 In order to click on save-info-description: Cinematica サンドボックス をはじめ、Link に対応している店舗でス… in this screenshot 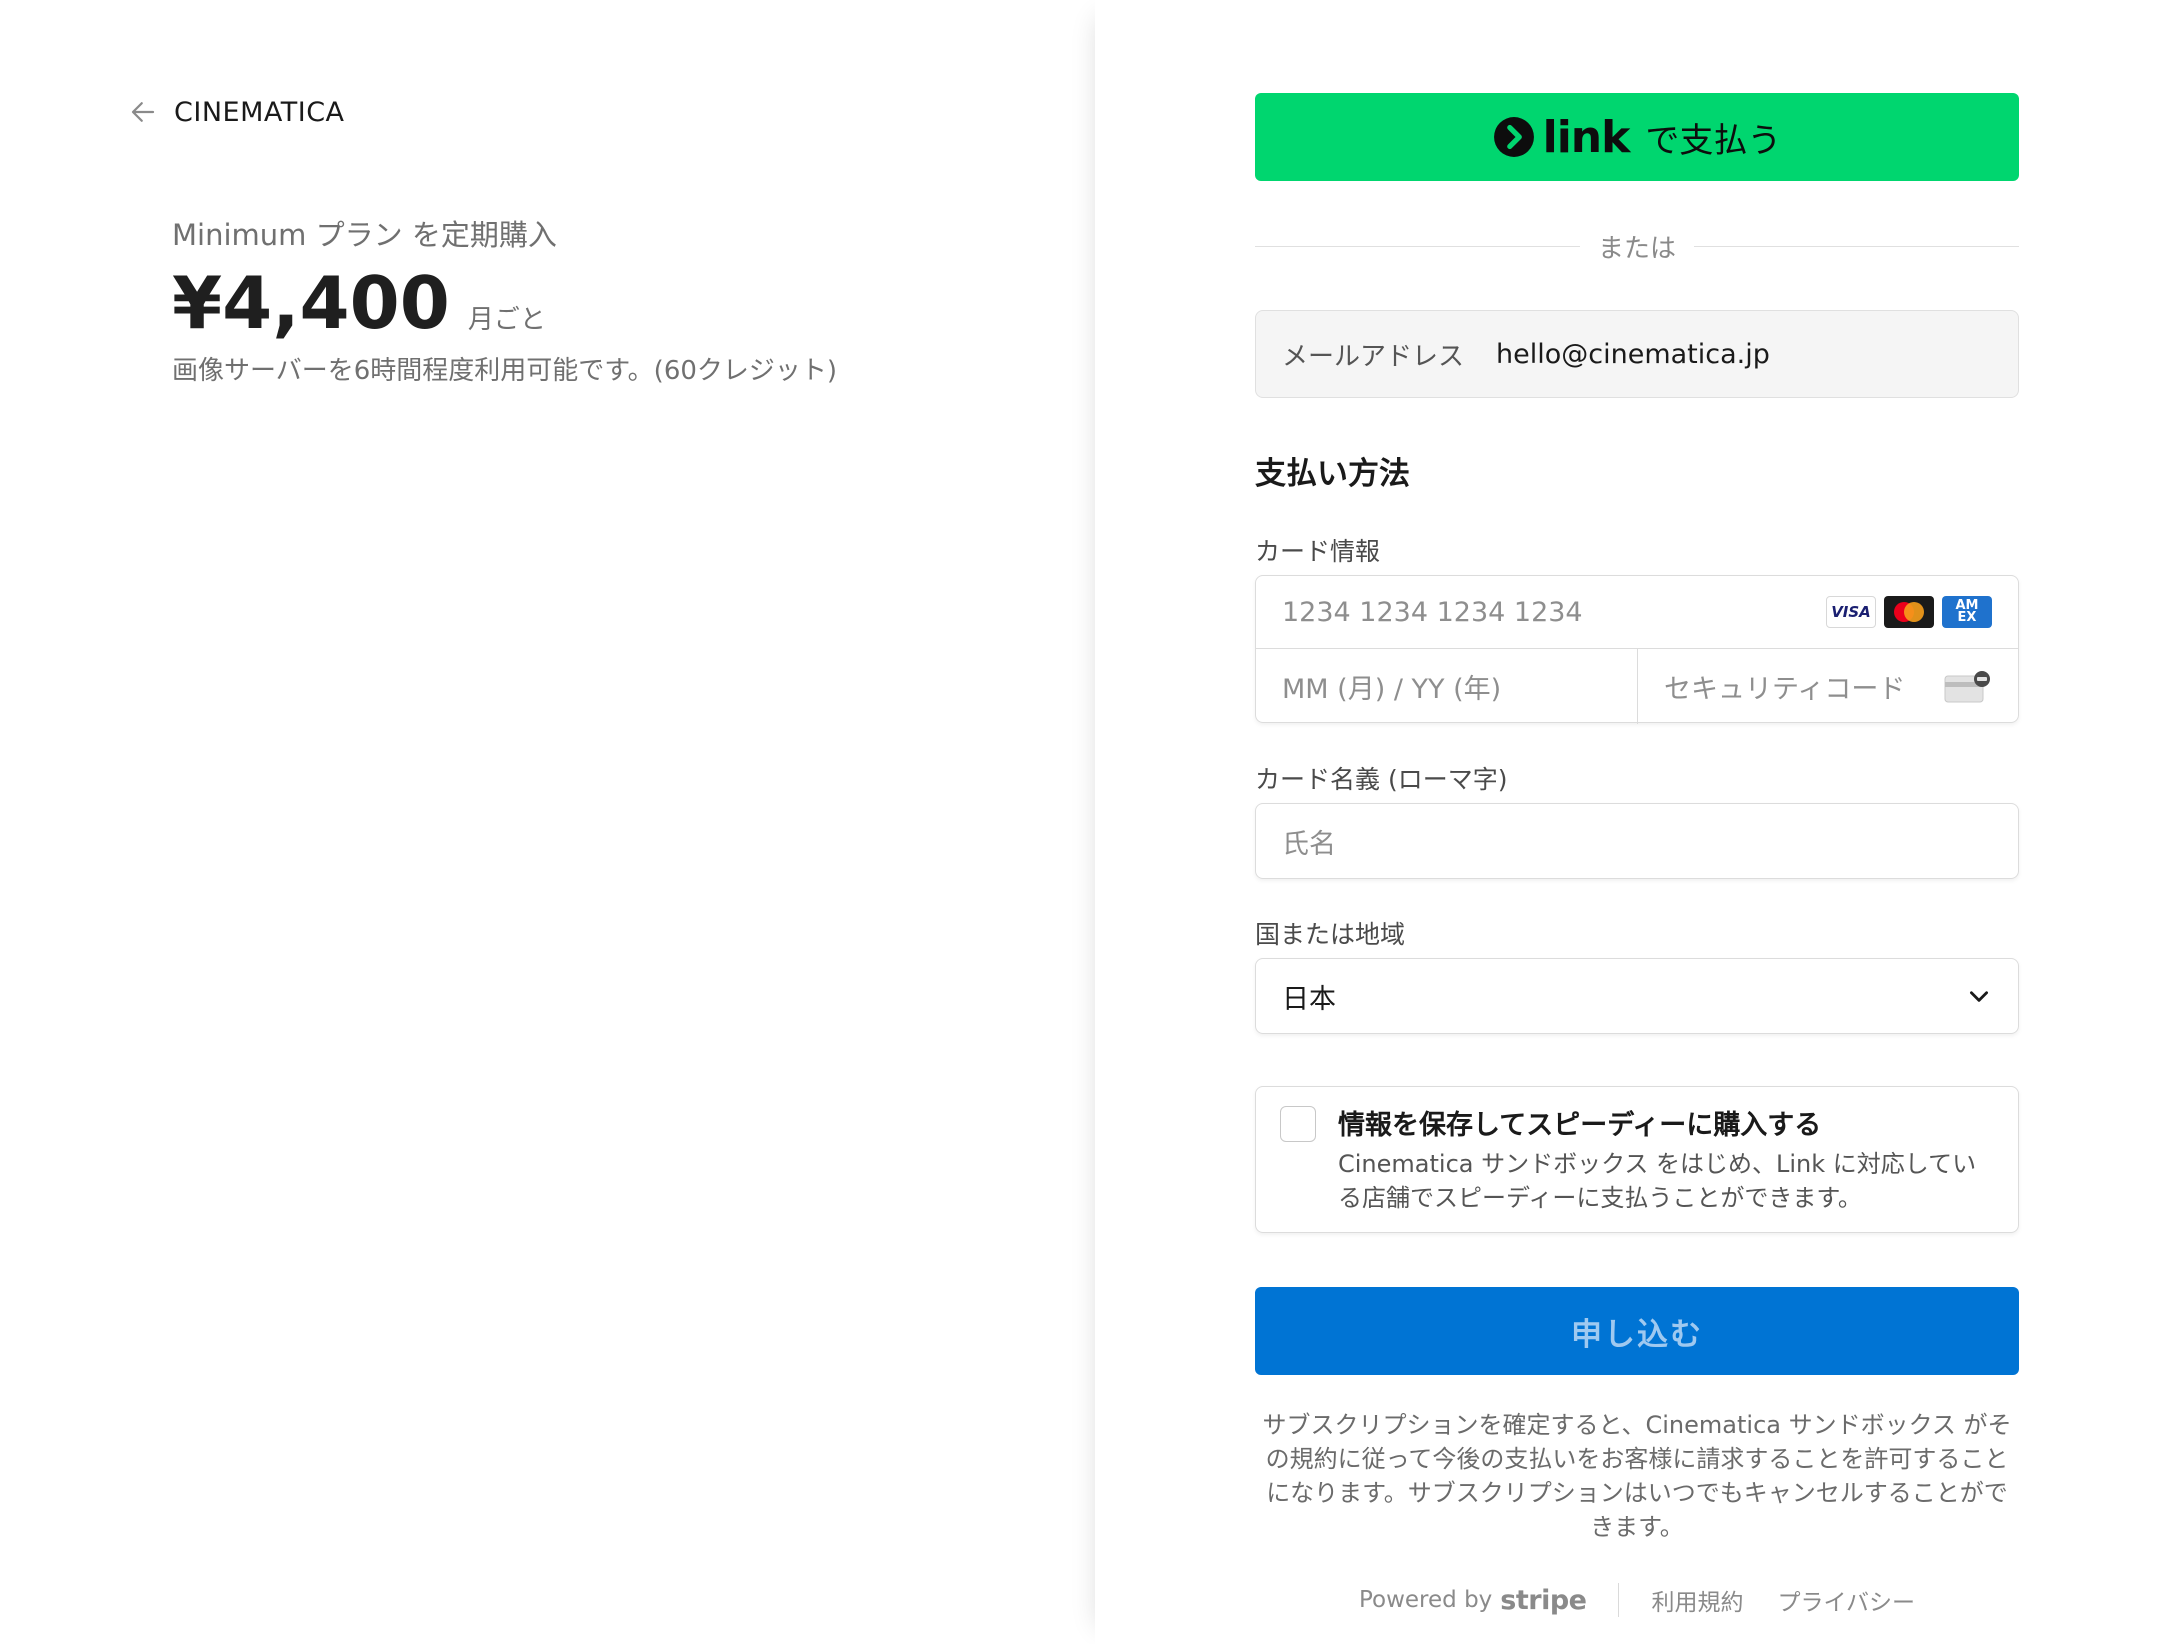, I will do `click(1657, 1181)`.